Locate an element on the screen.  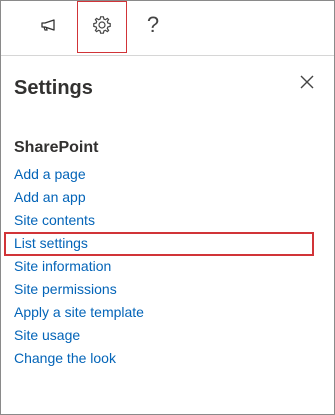
gear-icon is located at coordinates (102, 27).